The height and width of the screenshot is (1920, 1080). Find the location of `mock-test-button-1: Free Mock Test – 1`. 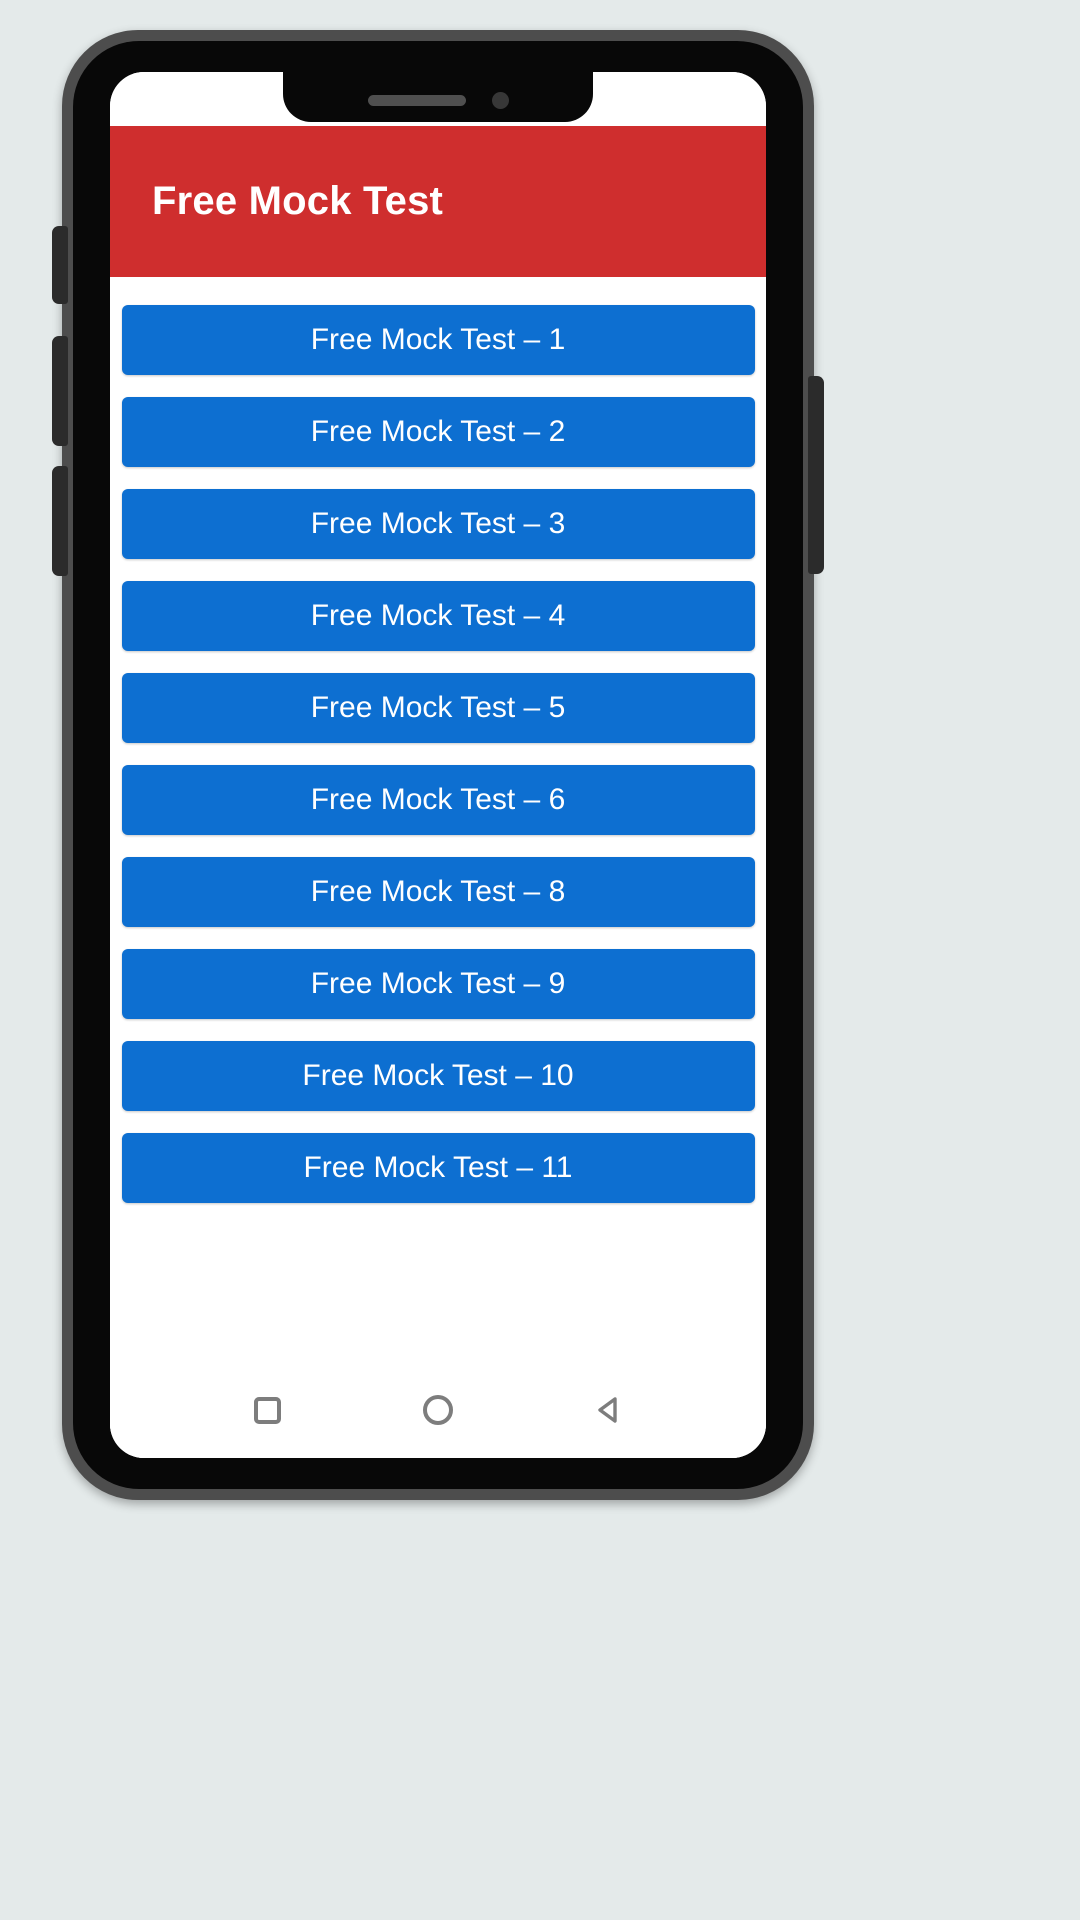

mock-test-button-1: Free Mock Test – 1 is located at coordinates (438, 340).